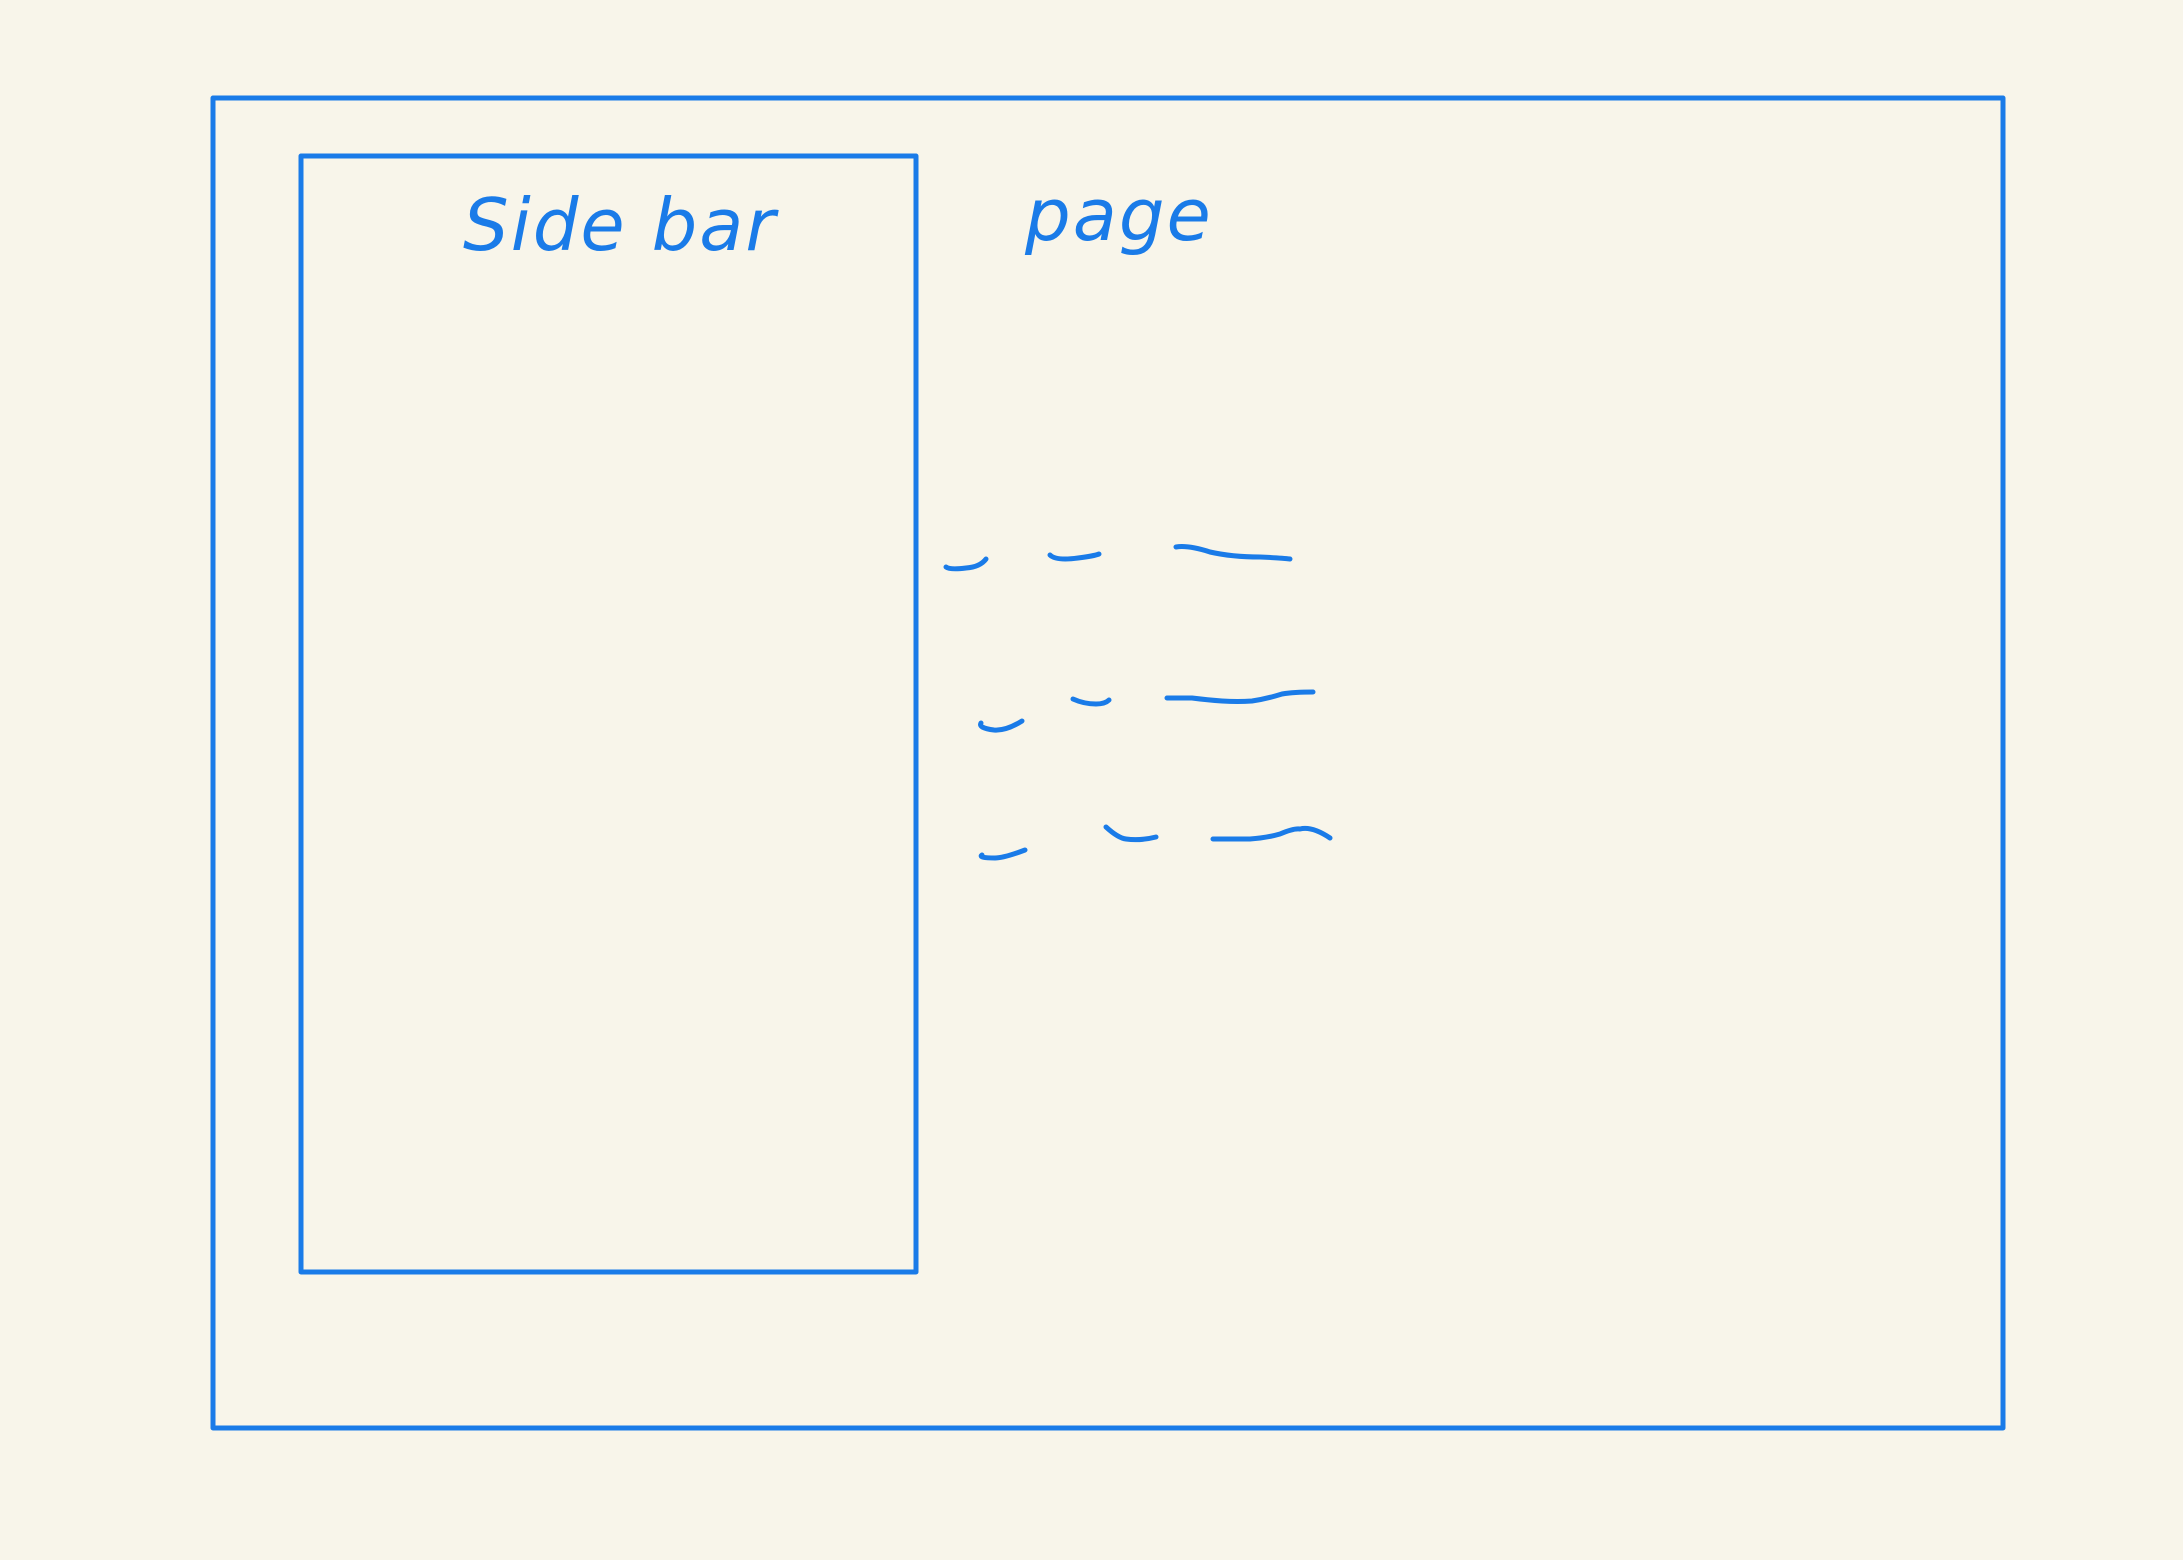 This screenshot has height=1560, width=2183. Describe the element at coordinates (1138, 702) in the screenshot. I see `placeholder-lines` at that location.